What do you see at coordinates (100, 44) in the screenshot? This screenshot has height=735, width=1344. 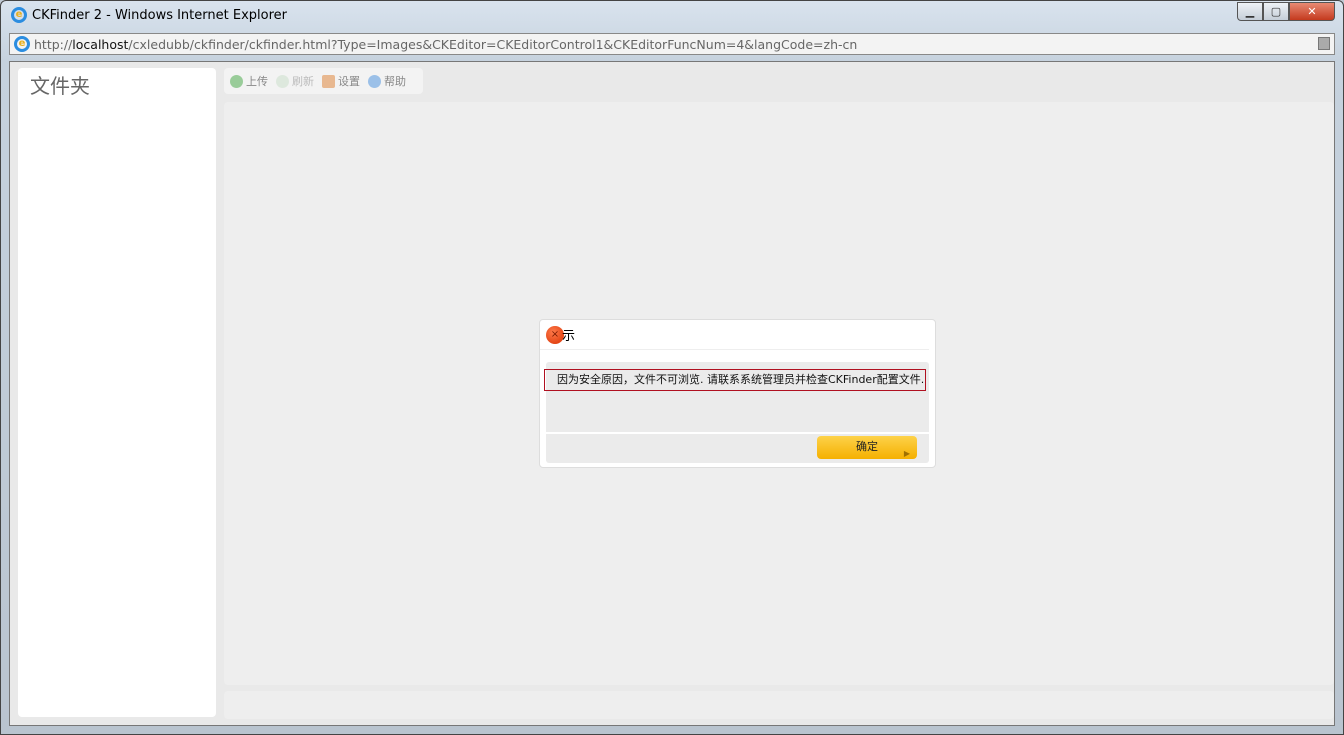 I see `url-host: localhost` at bounding box center [100, 44].